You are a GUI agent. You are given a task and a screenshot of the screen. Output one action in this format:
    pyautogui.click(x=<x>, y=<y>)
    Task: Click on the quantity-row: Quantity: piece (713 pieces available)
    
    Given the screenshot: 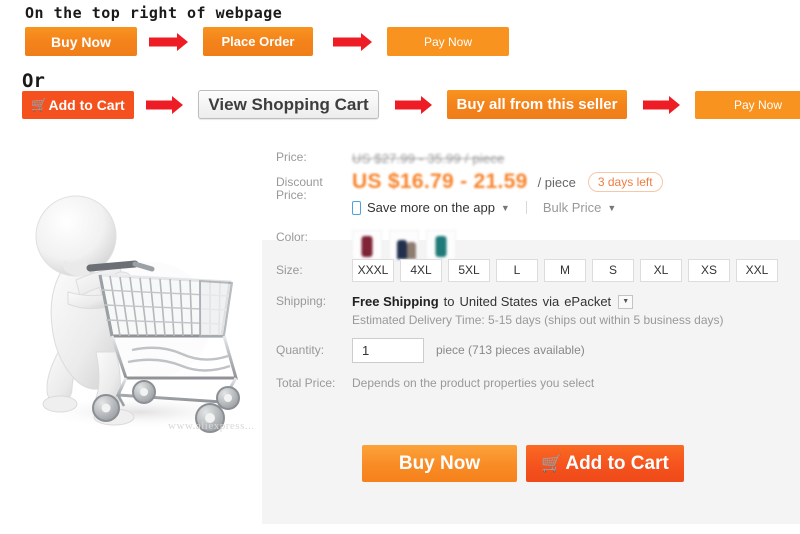 What is the action you would take?
    pyautogui.click(x=531, y=350)
    